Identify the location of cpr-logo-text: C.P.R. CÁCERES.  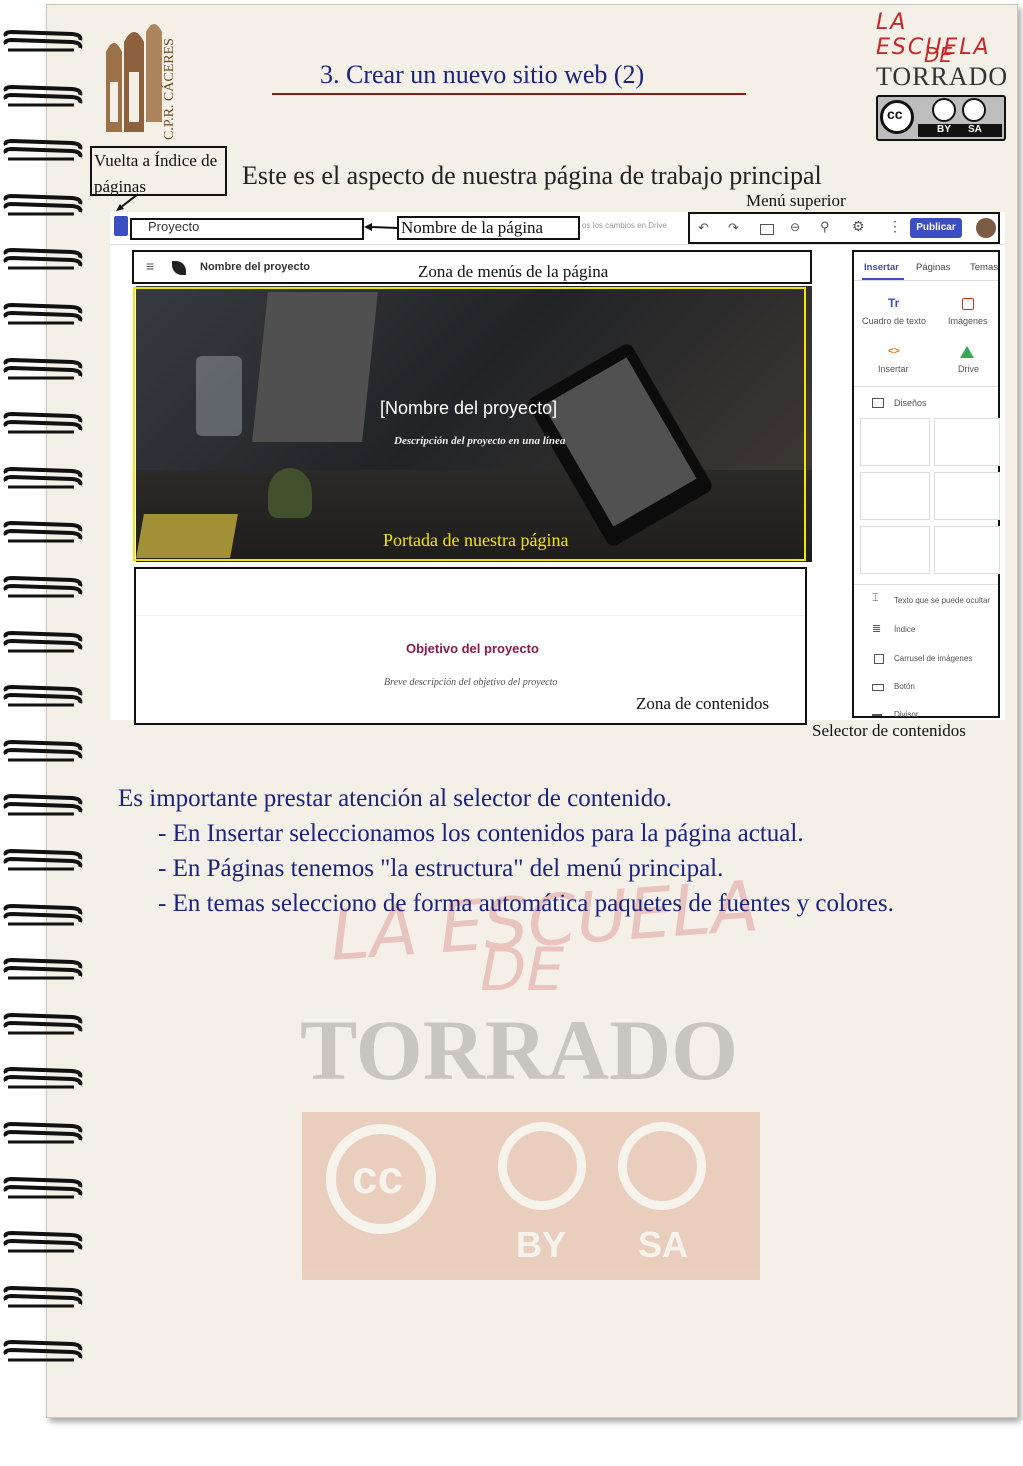
(169, 89).